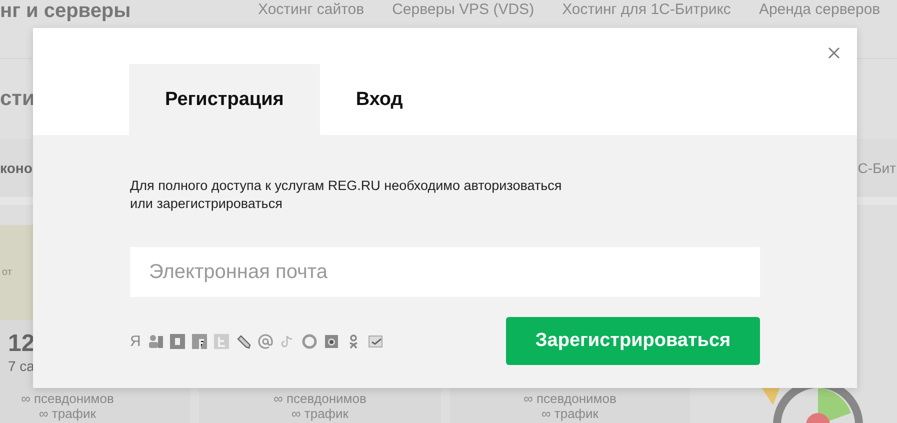 Image resolution: width=897 pixels, height=423 pixels. I want to click on checkbox-icon, so click(375, 341).